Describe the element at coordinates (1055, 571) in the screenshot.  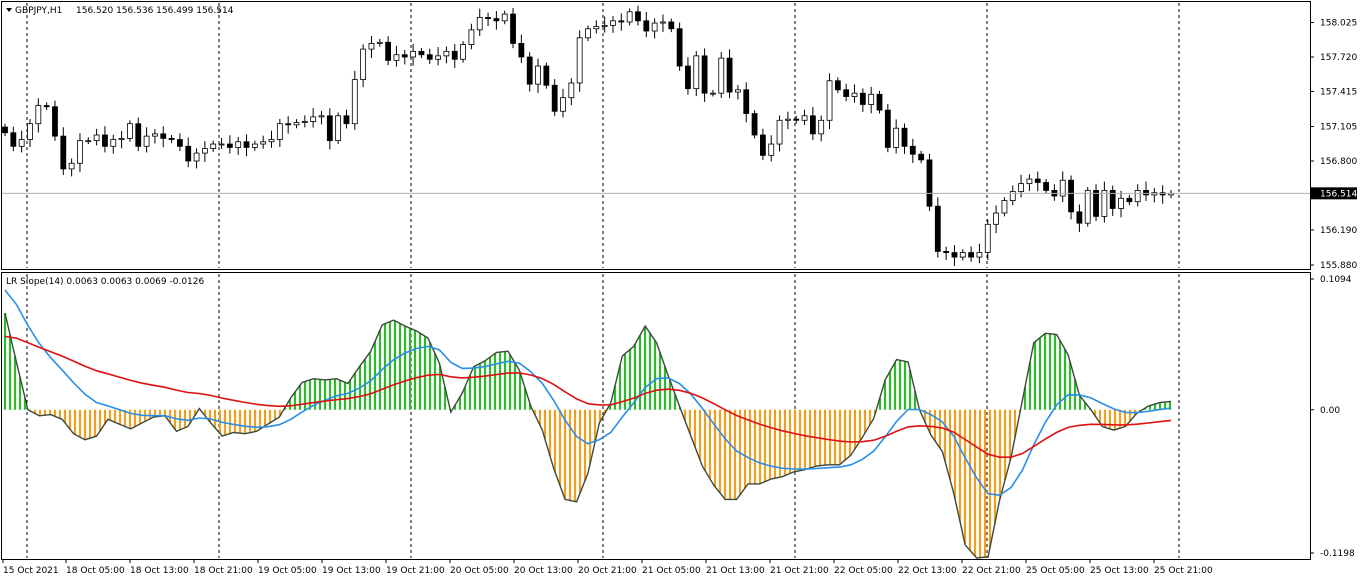
I see `x-tick-label: 25 Oct 05:00` at that location.